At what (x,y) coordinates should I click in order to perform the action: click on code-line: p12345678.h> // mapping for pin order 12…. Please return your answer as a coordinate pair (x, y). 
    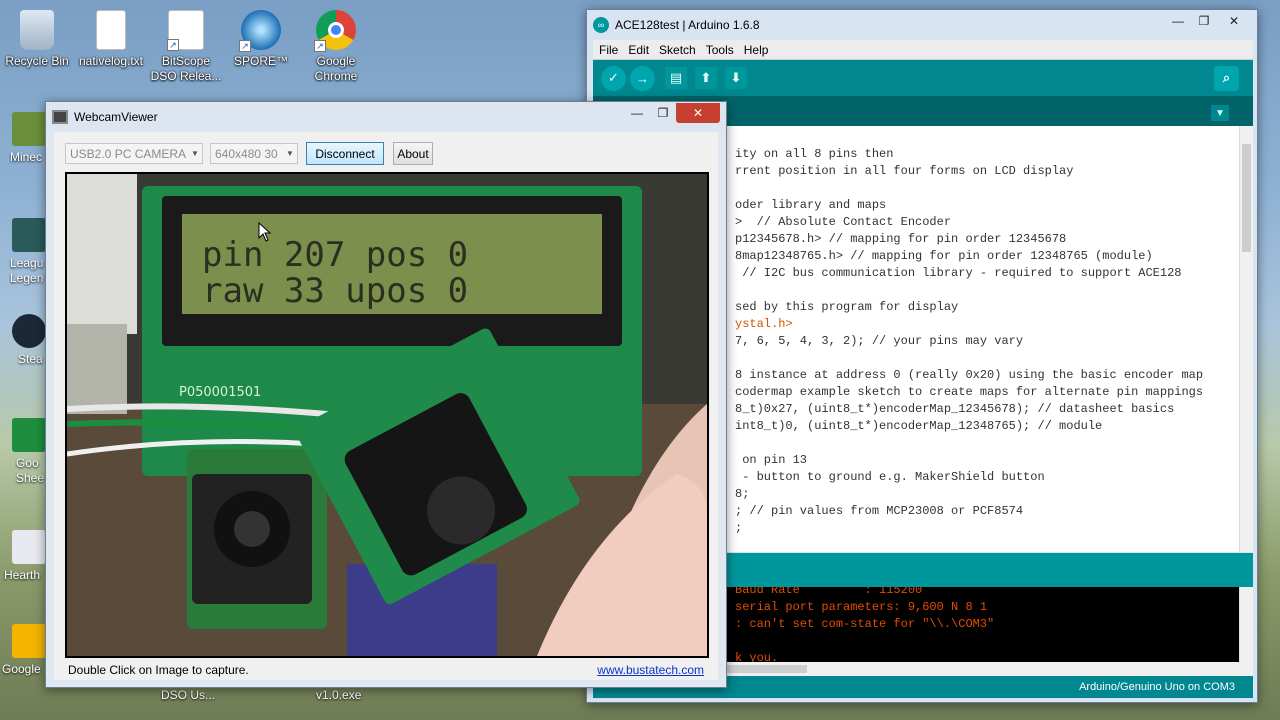
    Looking at the image, I should click on (901, 239).